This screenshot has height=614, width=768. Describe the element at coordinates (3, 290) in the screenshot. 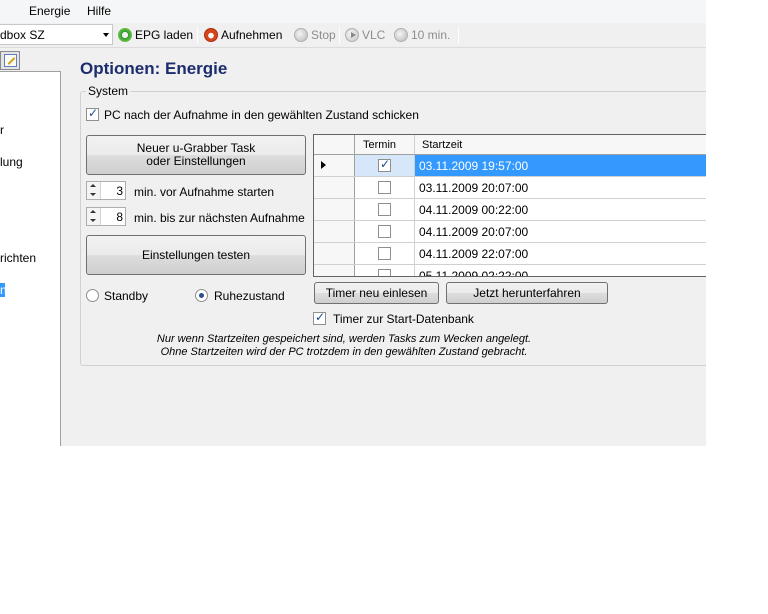

I see `nav-item-selected: n` at that location.